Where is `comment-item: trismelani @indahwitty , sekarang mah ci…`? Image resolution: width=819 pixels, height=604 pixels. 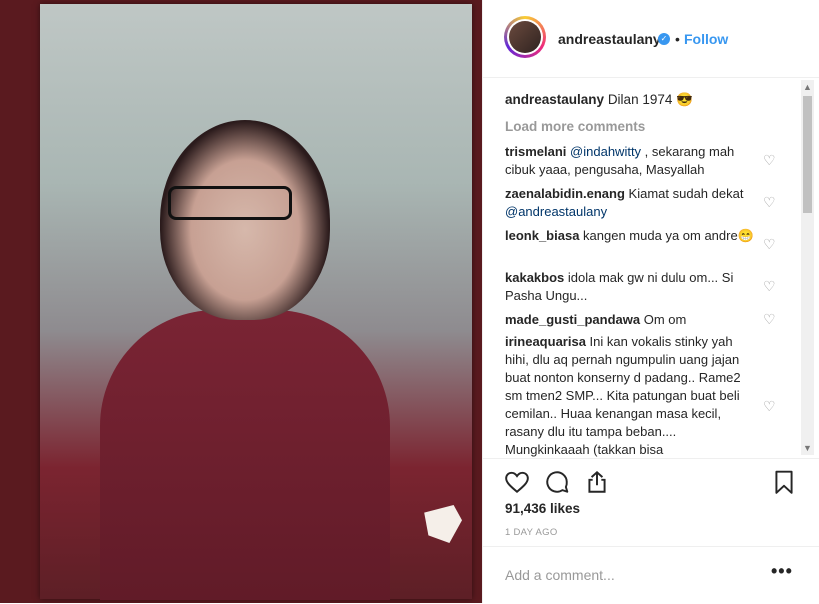 comment-item: trismelani @indahwitty , sekarang mah ci… is located at coordinates (630, 161).